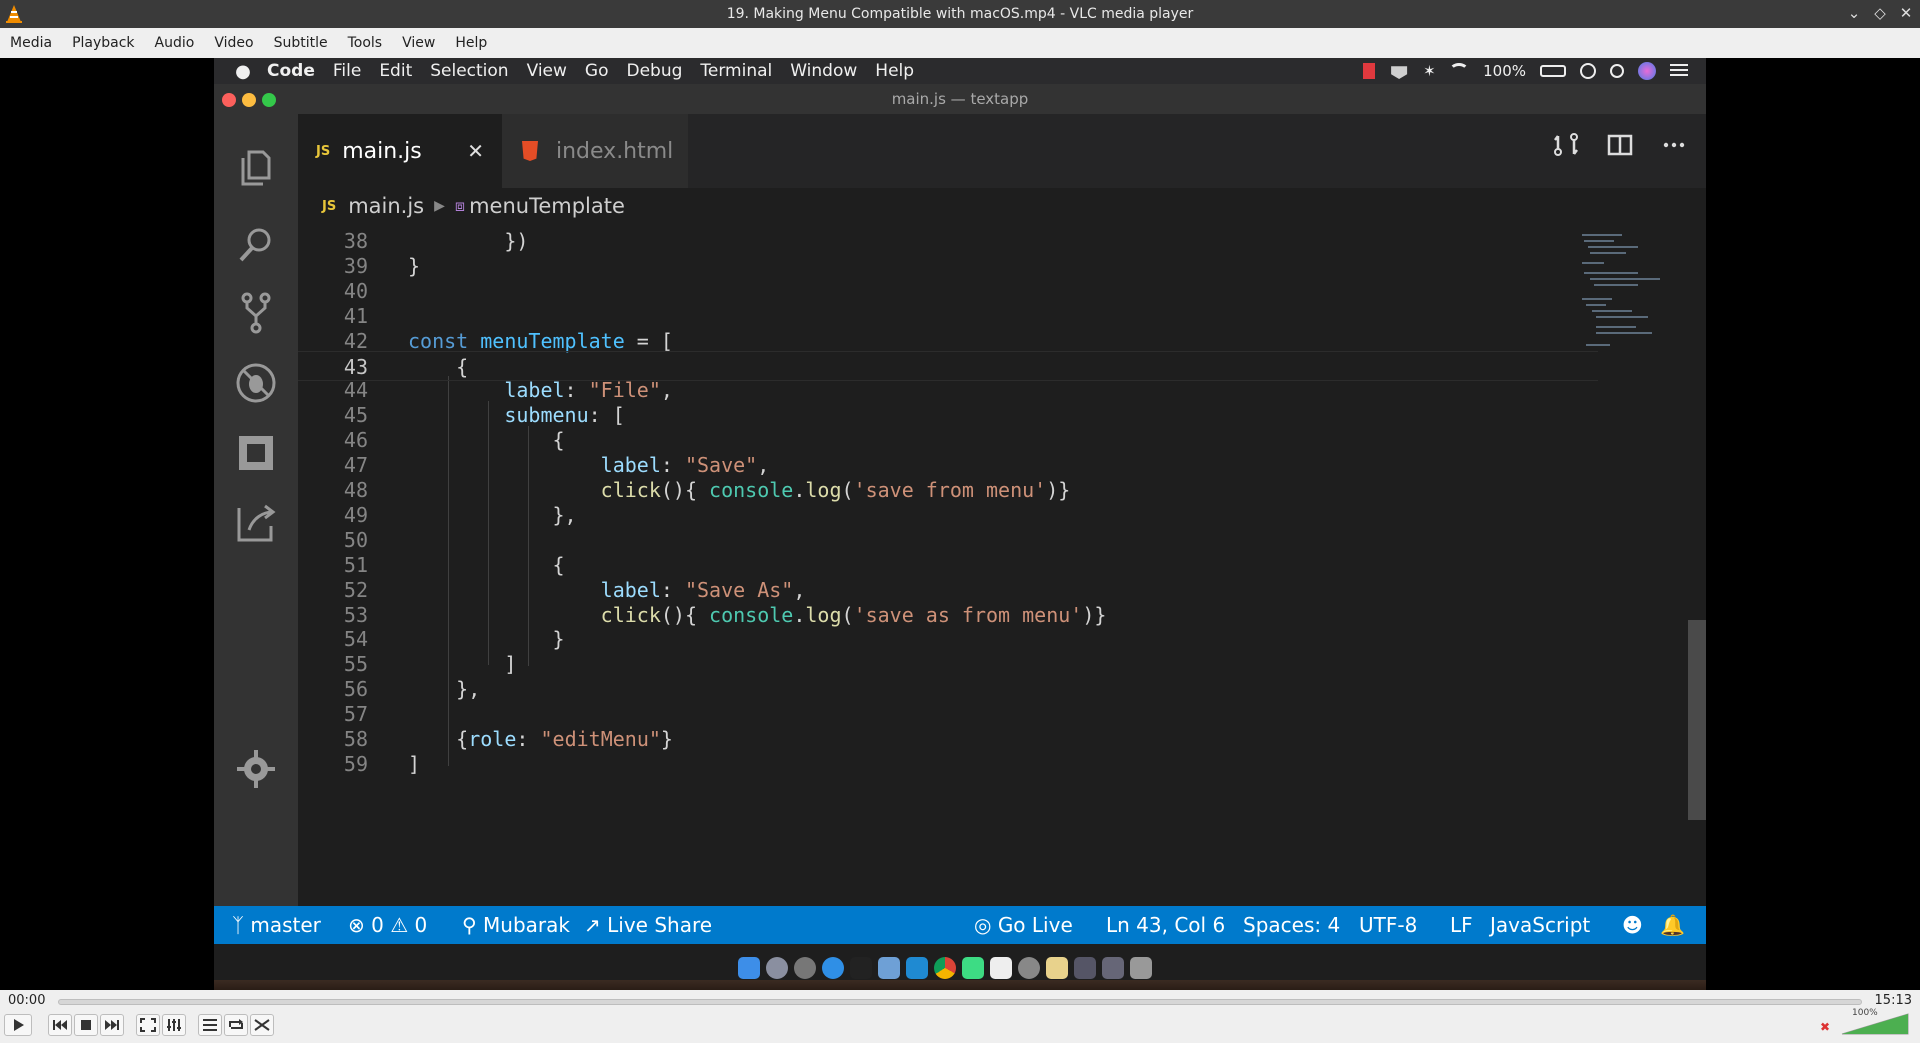 This screenshot has height=1043, width=1920. What do you see at coordinates (1023, 925) in the screenshot?
I see `go-live-button: ◎ Go Live` at bounding box center [1023, 925].